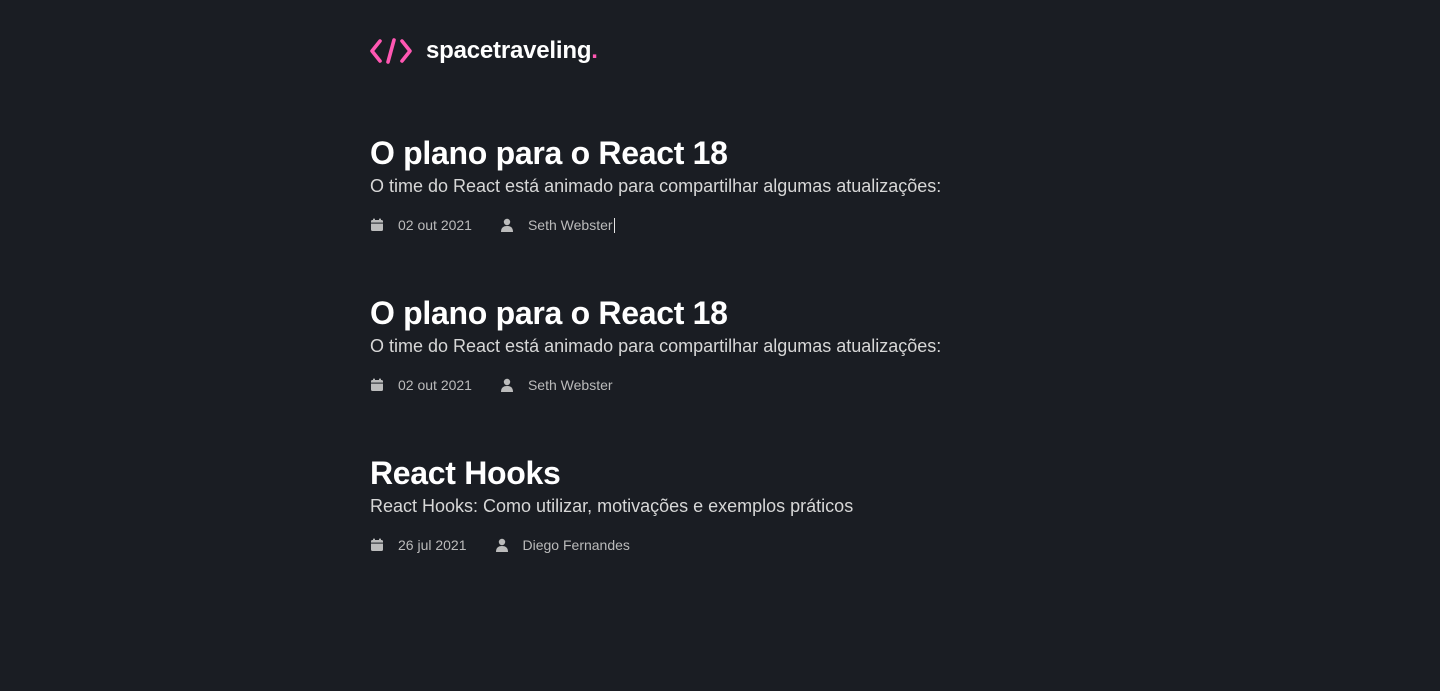 The height and width of the screenshot is (691, 1440). I want to click on post-date: 26 jul 2021, so click(418, 545).